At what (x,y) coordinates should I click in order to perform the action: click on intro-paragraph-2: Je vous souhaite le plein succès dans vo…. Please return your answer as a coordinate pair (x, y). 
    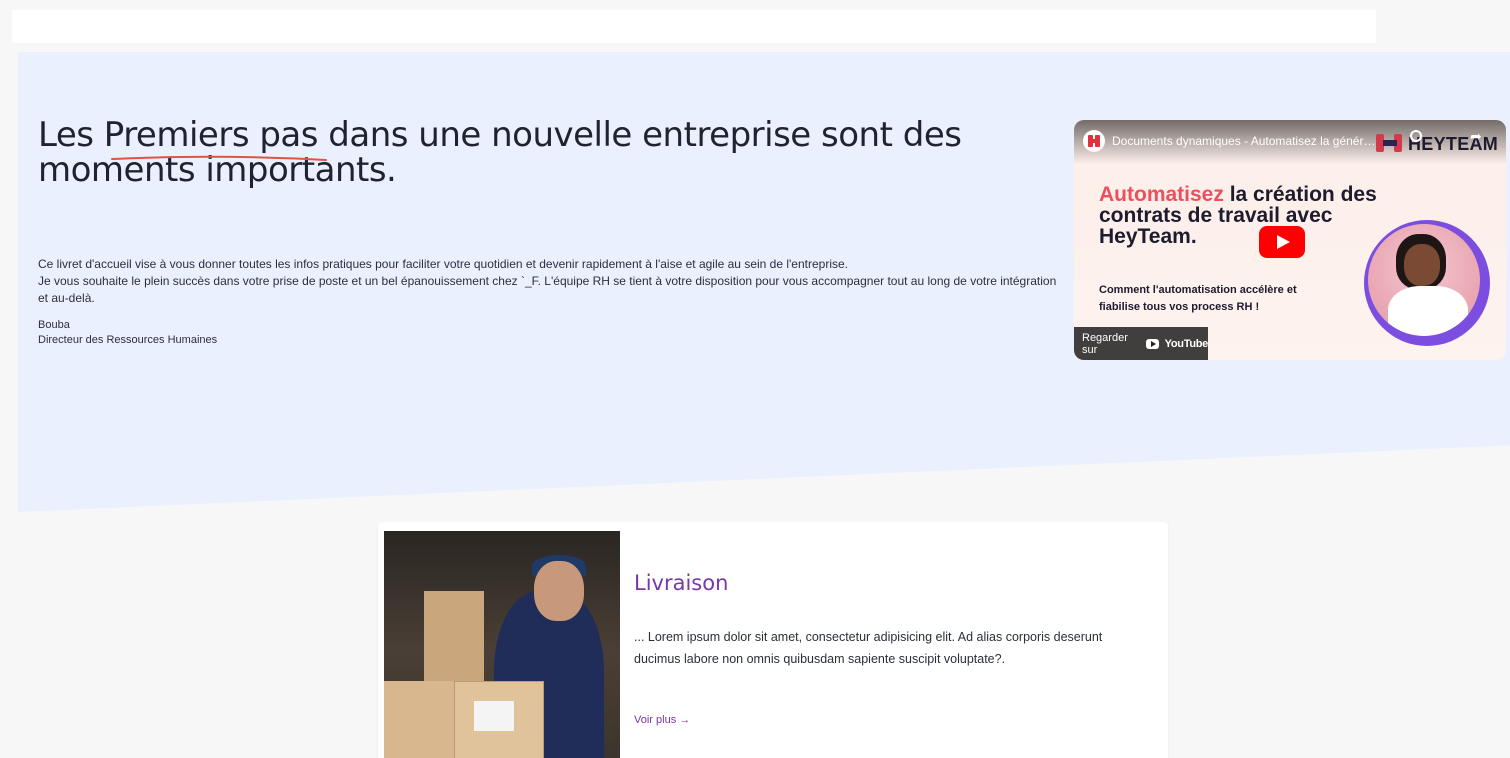
    Looking at the image, I should click on (547, 289).